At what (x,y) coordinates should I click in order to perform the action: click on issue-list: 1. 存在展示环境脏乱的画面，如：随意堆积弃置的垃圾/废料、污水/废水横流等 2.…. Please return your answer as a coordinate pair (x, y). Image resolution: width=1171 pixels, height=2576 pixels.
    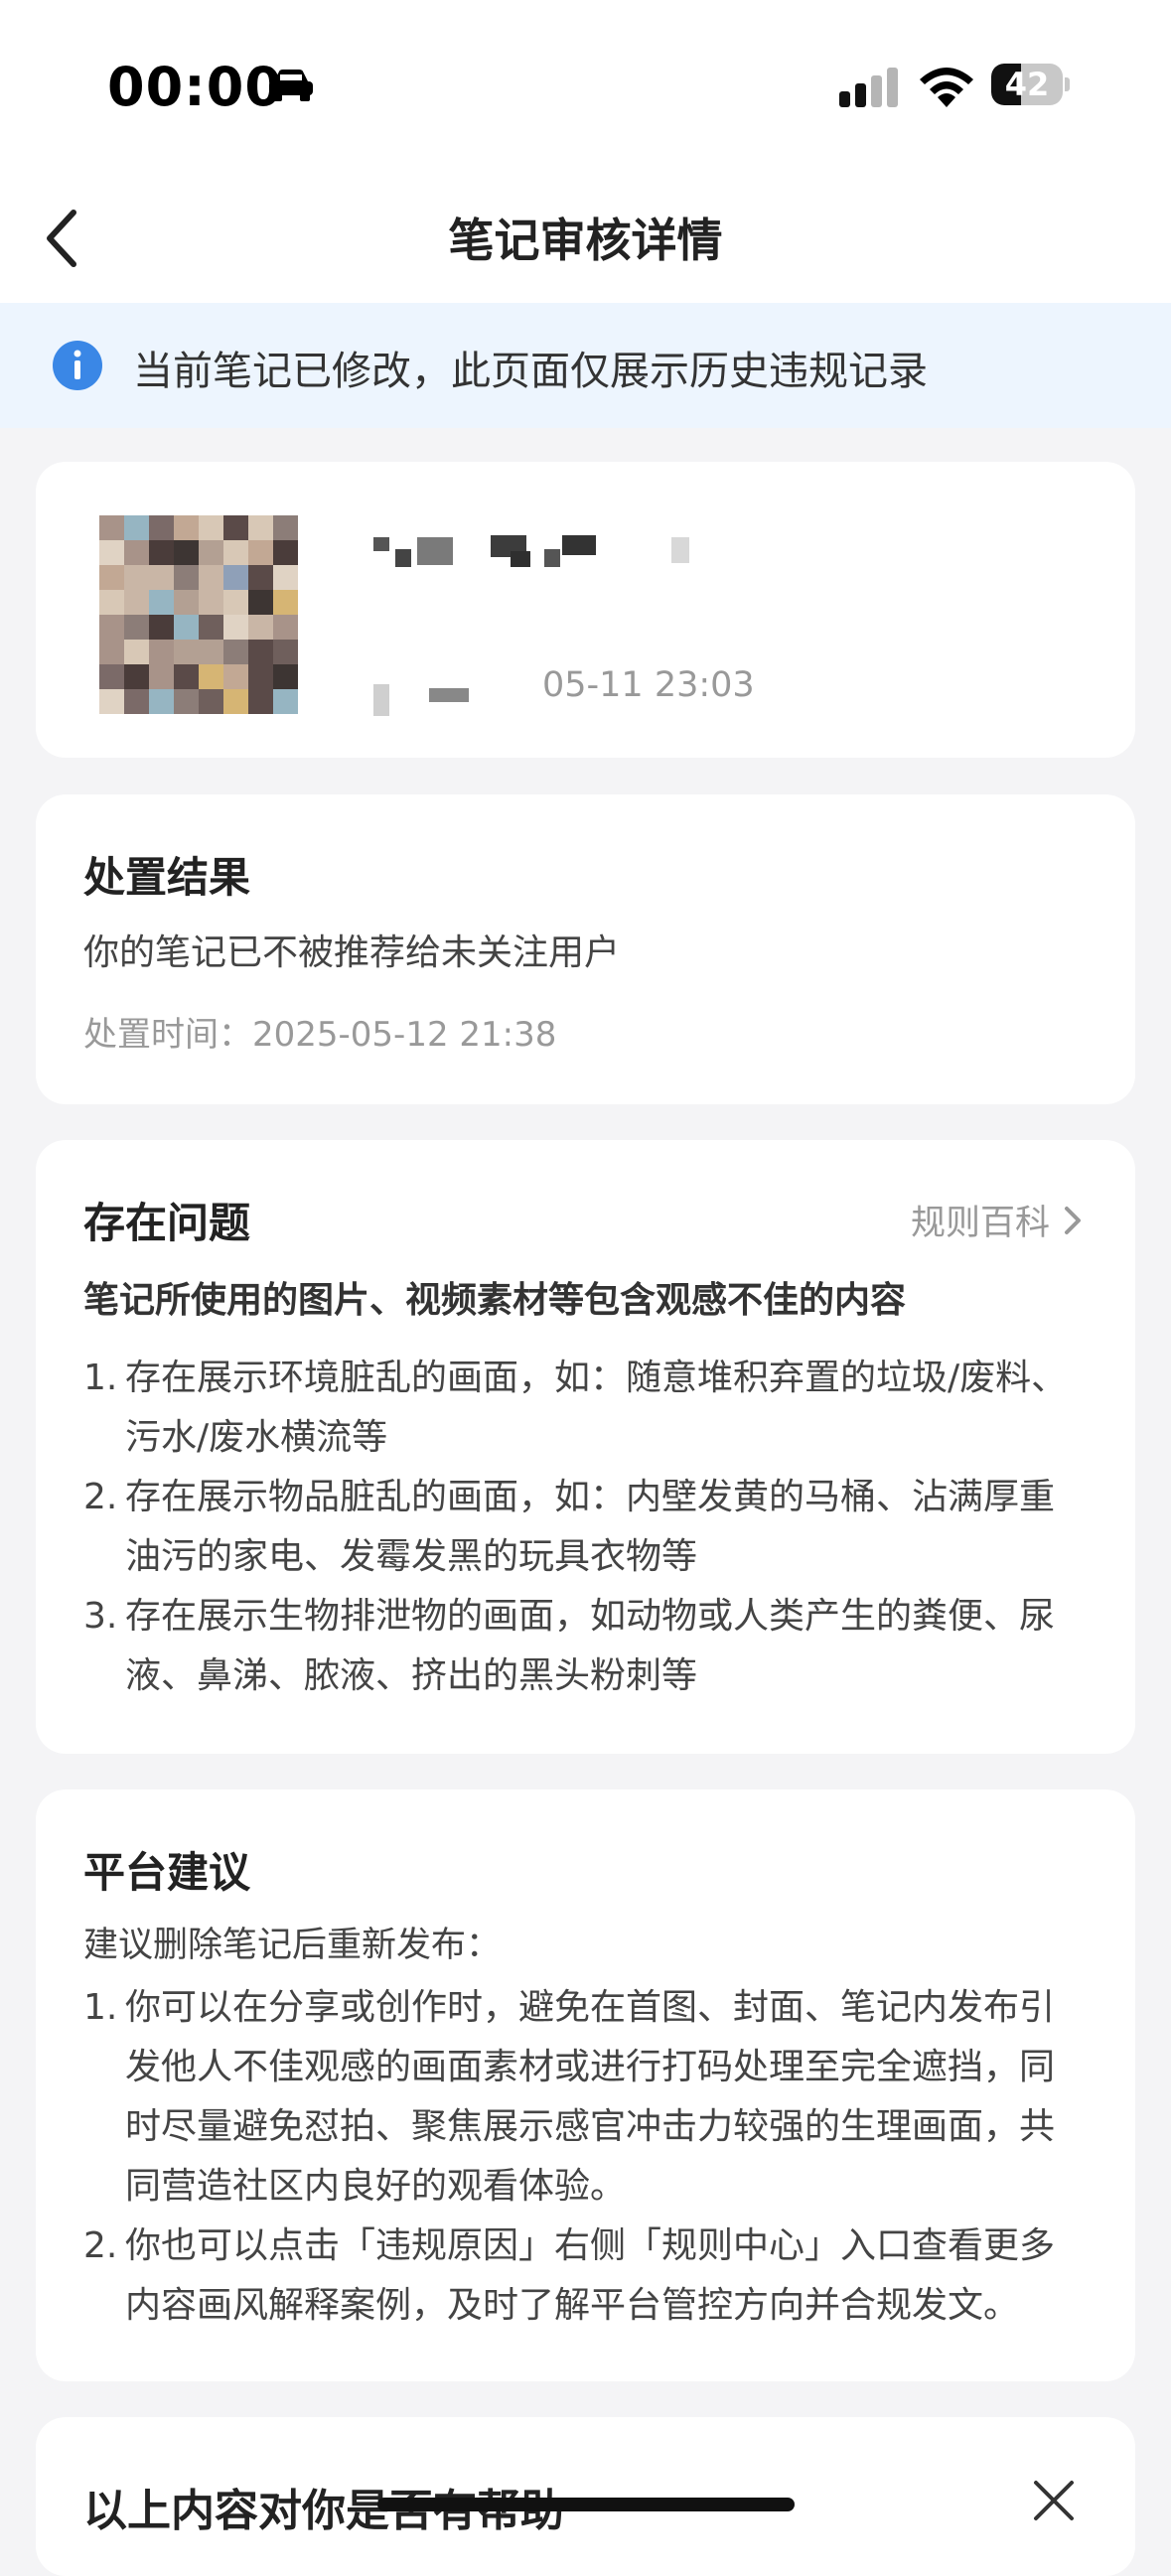
    Looking at the image, I should click on (585, 1528).